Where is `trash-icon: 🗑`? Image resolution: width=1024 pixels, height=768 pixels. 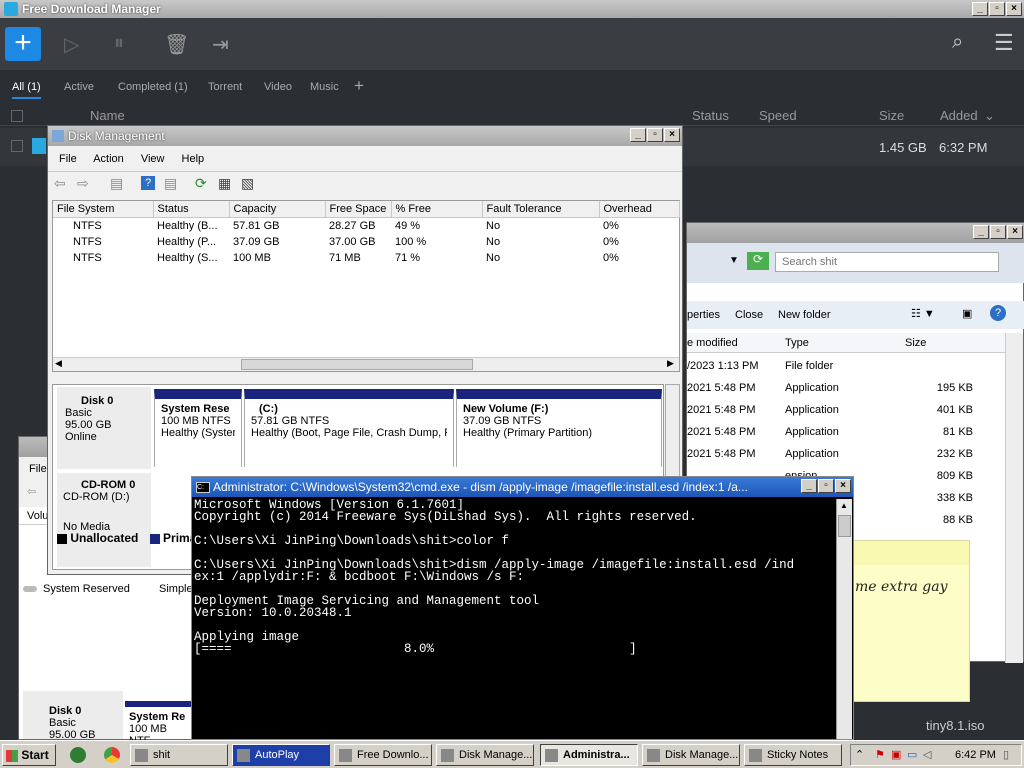
trash-icon: 🗑 is located at coordinates (176, 44).